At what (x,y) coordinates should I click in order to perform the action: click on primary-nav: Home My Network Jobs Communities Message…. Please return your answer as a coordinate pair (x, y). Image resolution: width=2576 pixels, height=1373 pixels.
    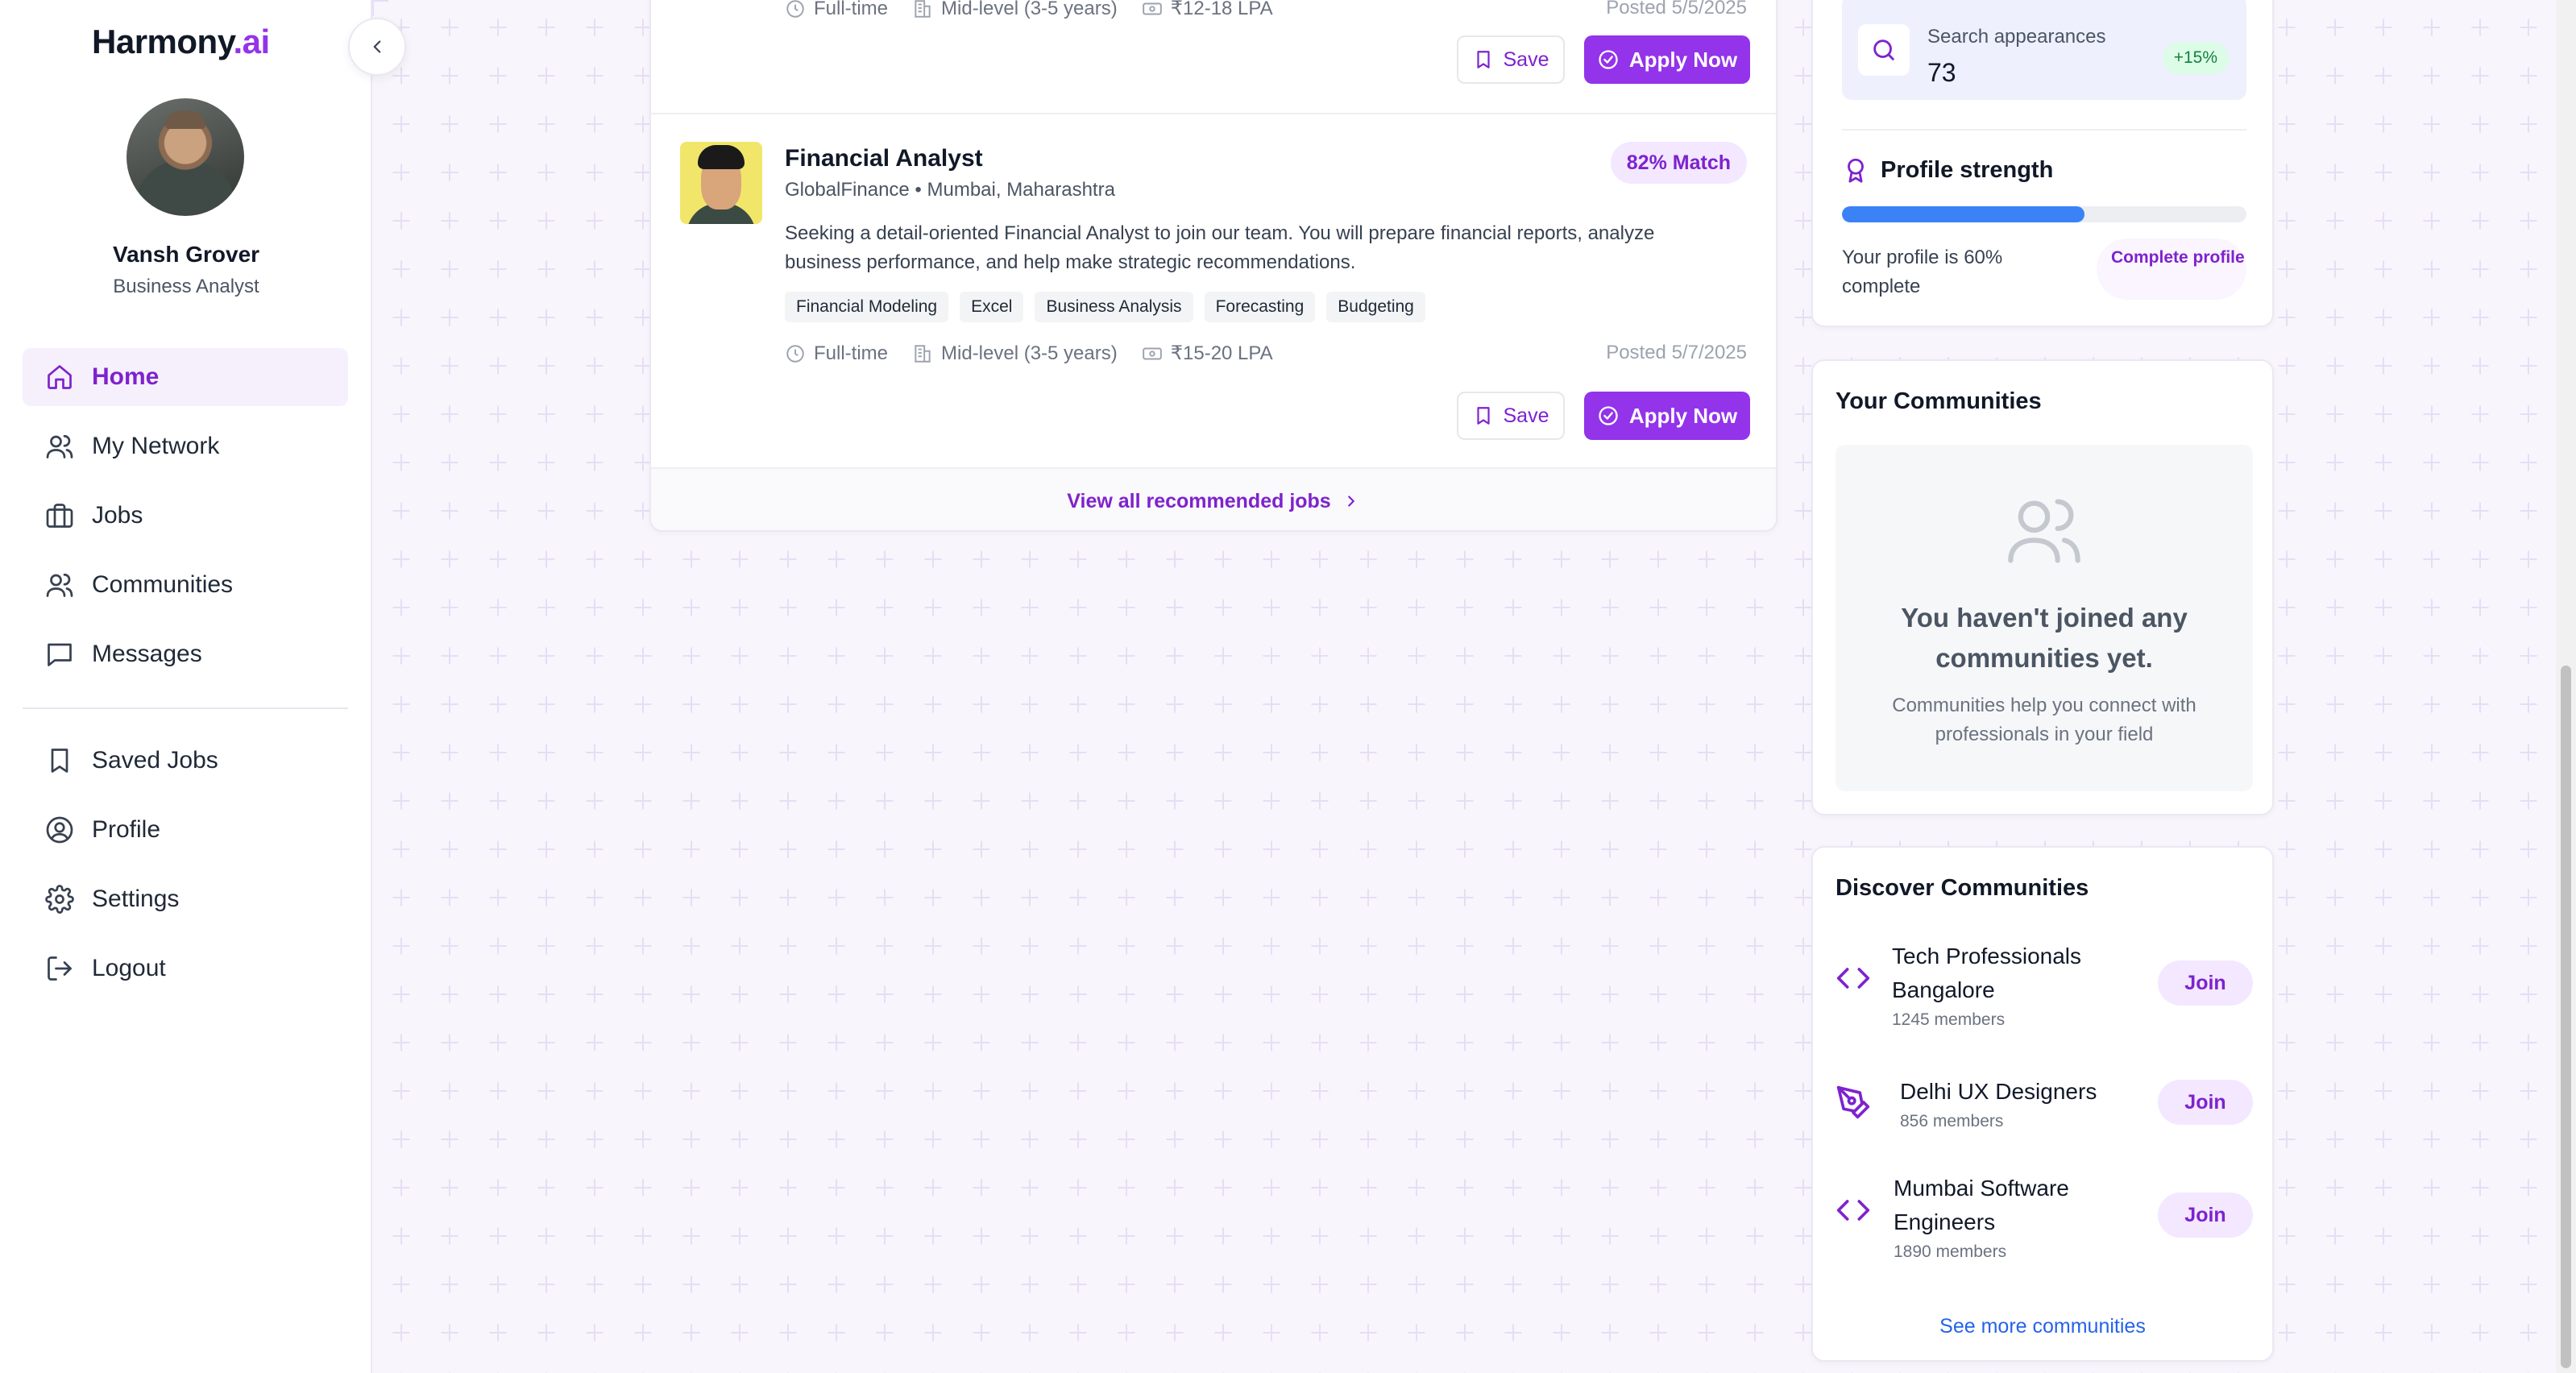
    Looking at the image, I should click on (185, 522).